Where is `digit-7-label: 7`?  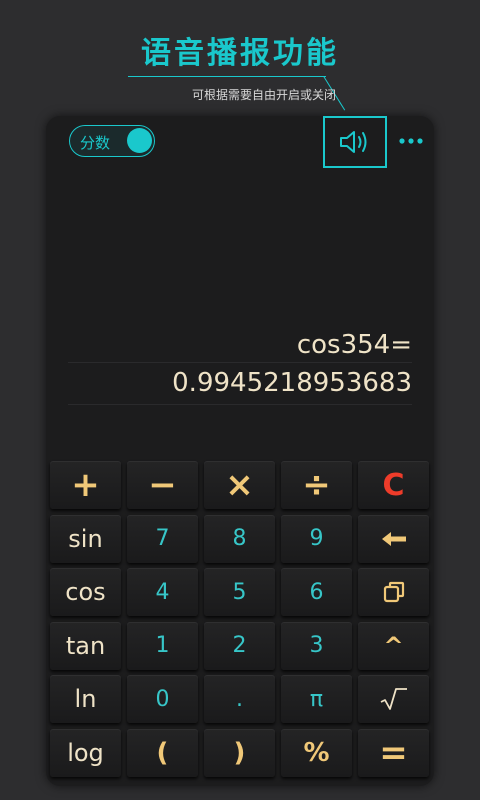 digit-7-label: 7 is located at coordinates (162, 538).